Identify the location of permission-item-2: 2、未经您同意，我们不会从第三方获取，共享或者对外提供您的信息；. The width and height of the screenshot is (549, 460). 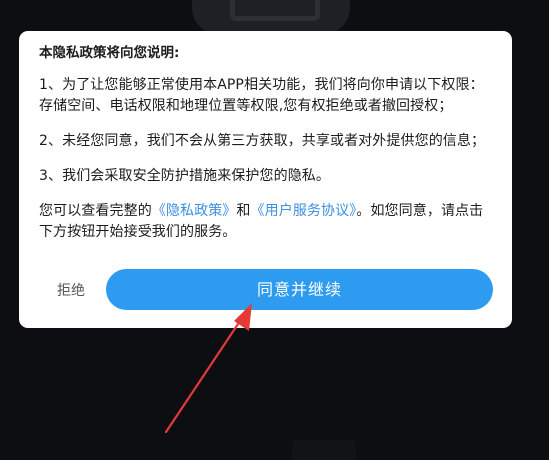
(262, 141).